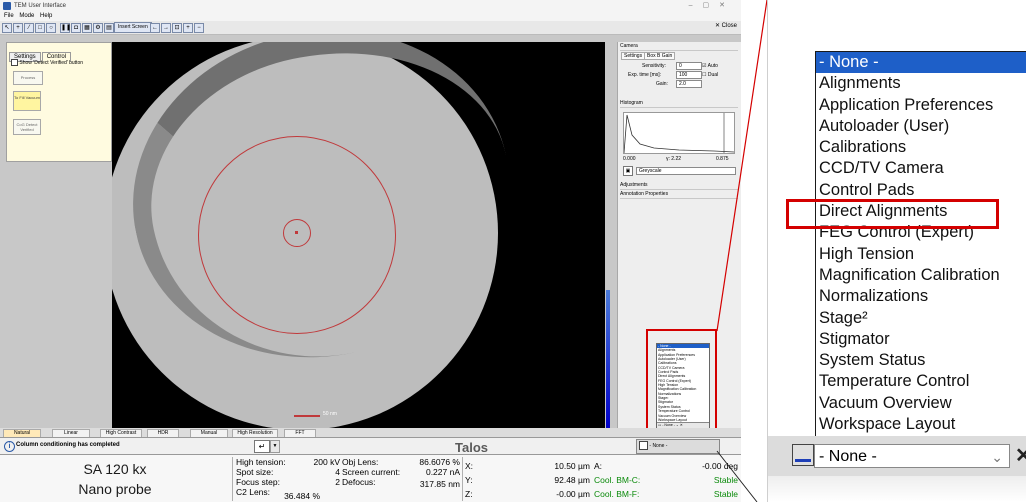 This screenshot has height=502, width=1026. I want to click on control-panel-tabs: Settings Control, so click(40, 53).